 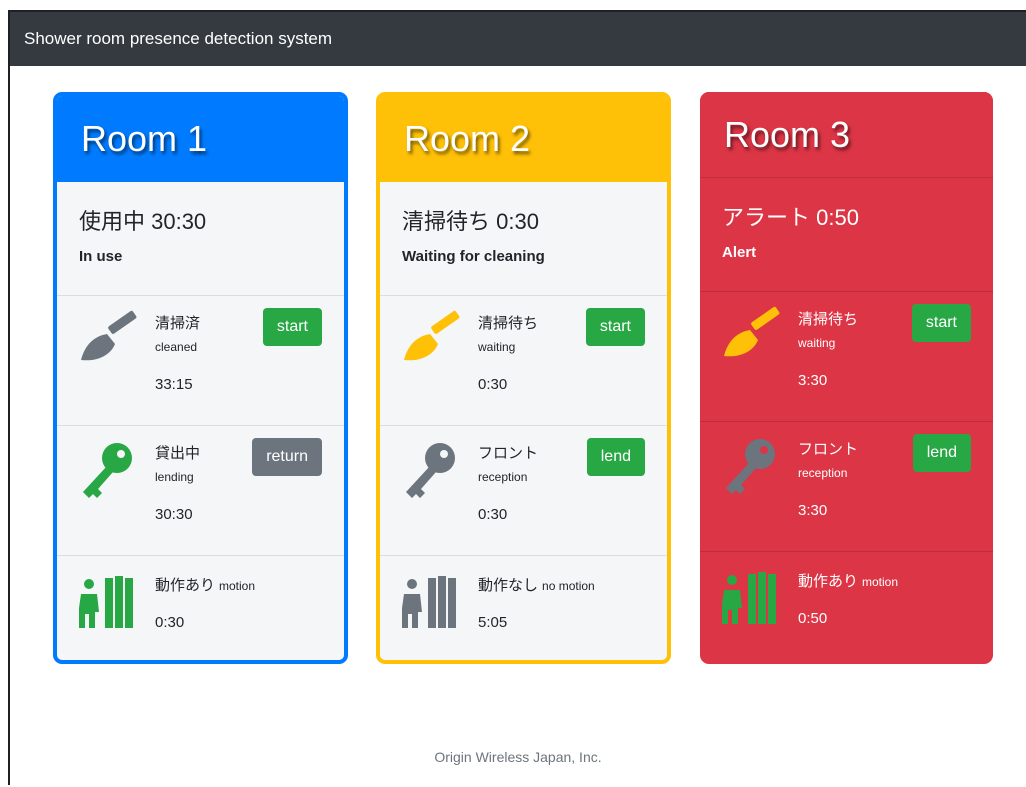 What do you see at coordinates (518, 39) in the screenshot?
I see `navbar: Shower room presence detection system` at bounding box center [518, 39].